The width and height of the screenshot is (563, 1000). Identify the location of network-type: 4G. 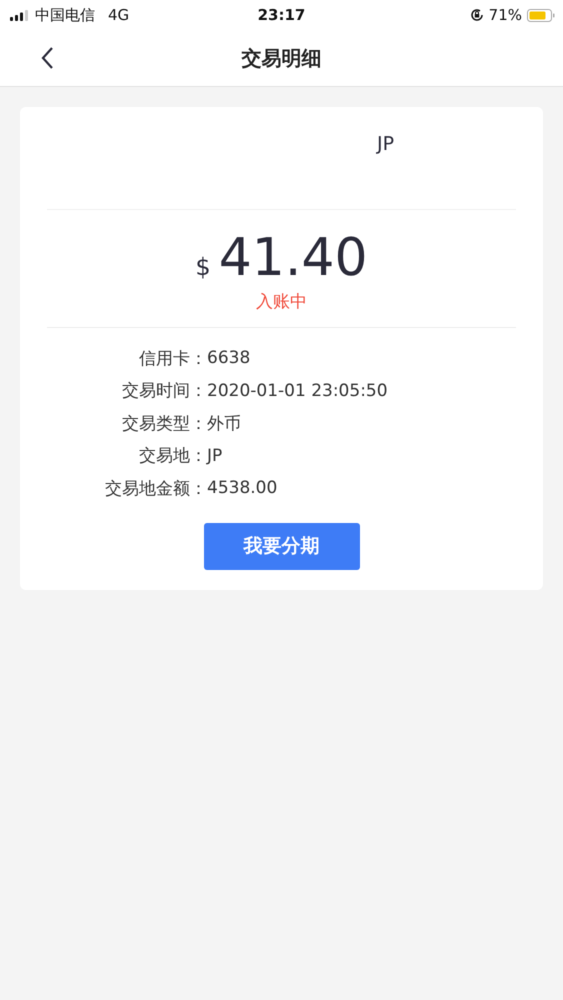
(119, 15).